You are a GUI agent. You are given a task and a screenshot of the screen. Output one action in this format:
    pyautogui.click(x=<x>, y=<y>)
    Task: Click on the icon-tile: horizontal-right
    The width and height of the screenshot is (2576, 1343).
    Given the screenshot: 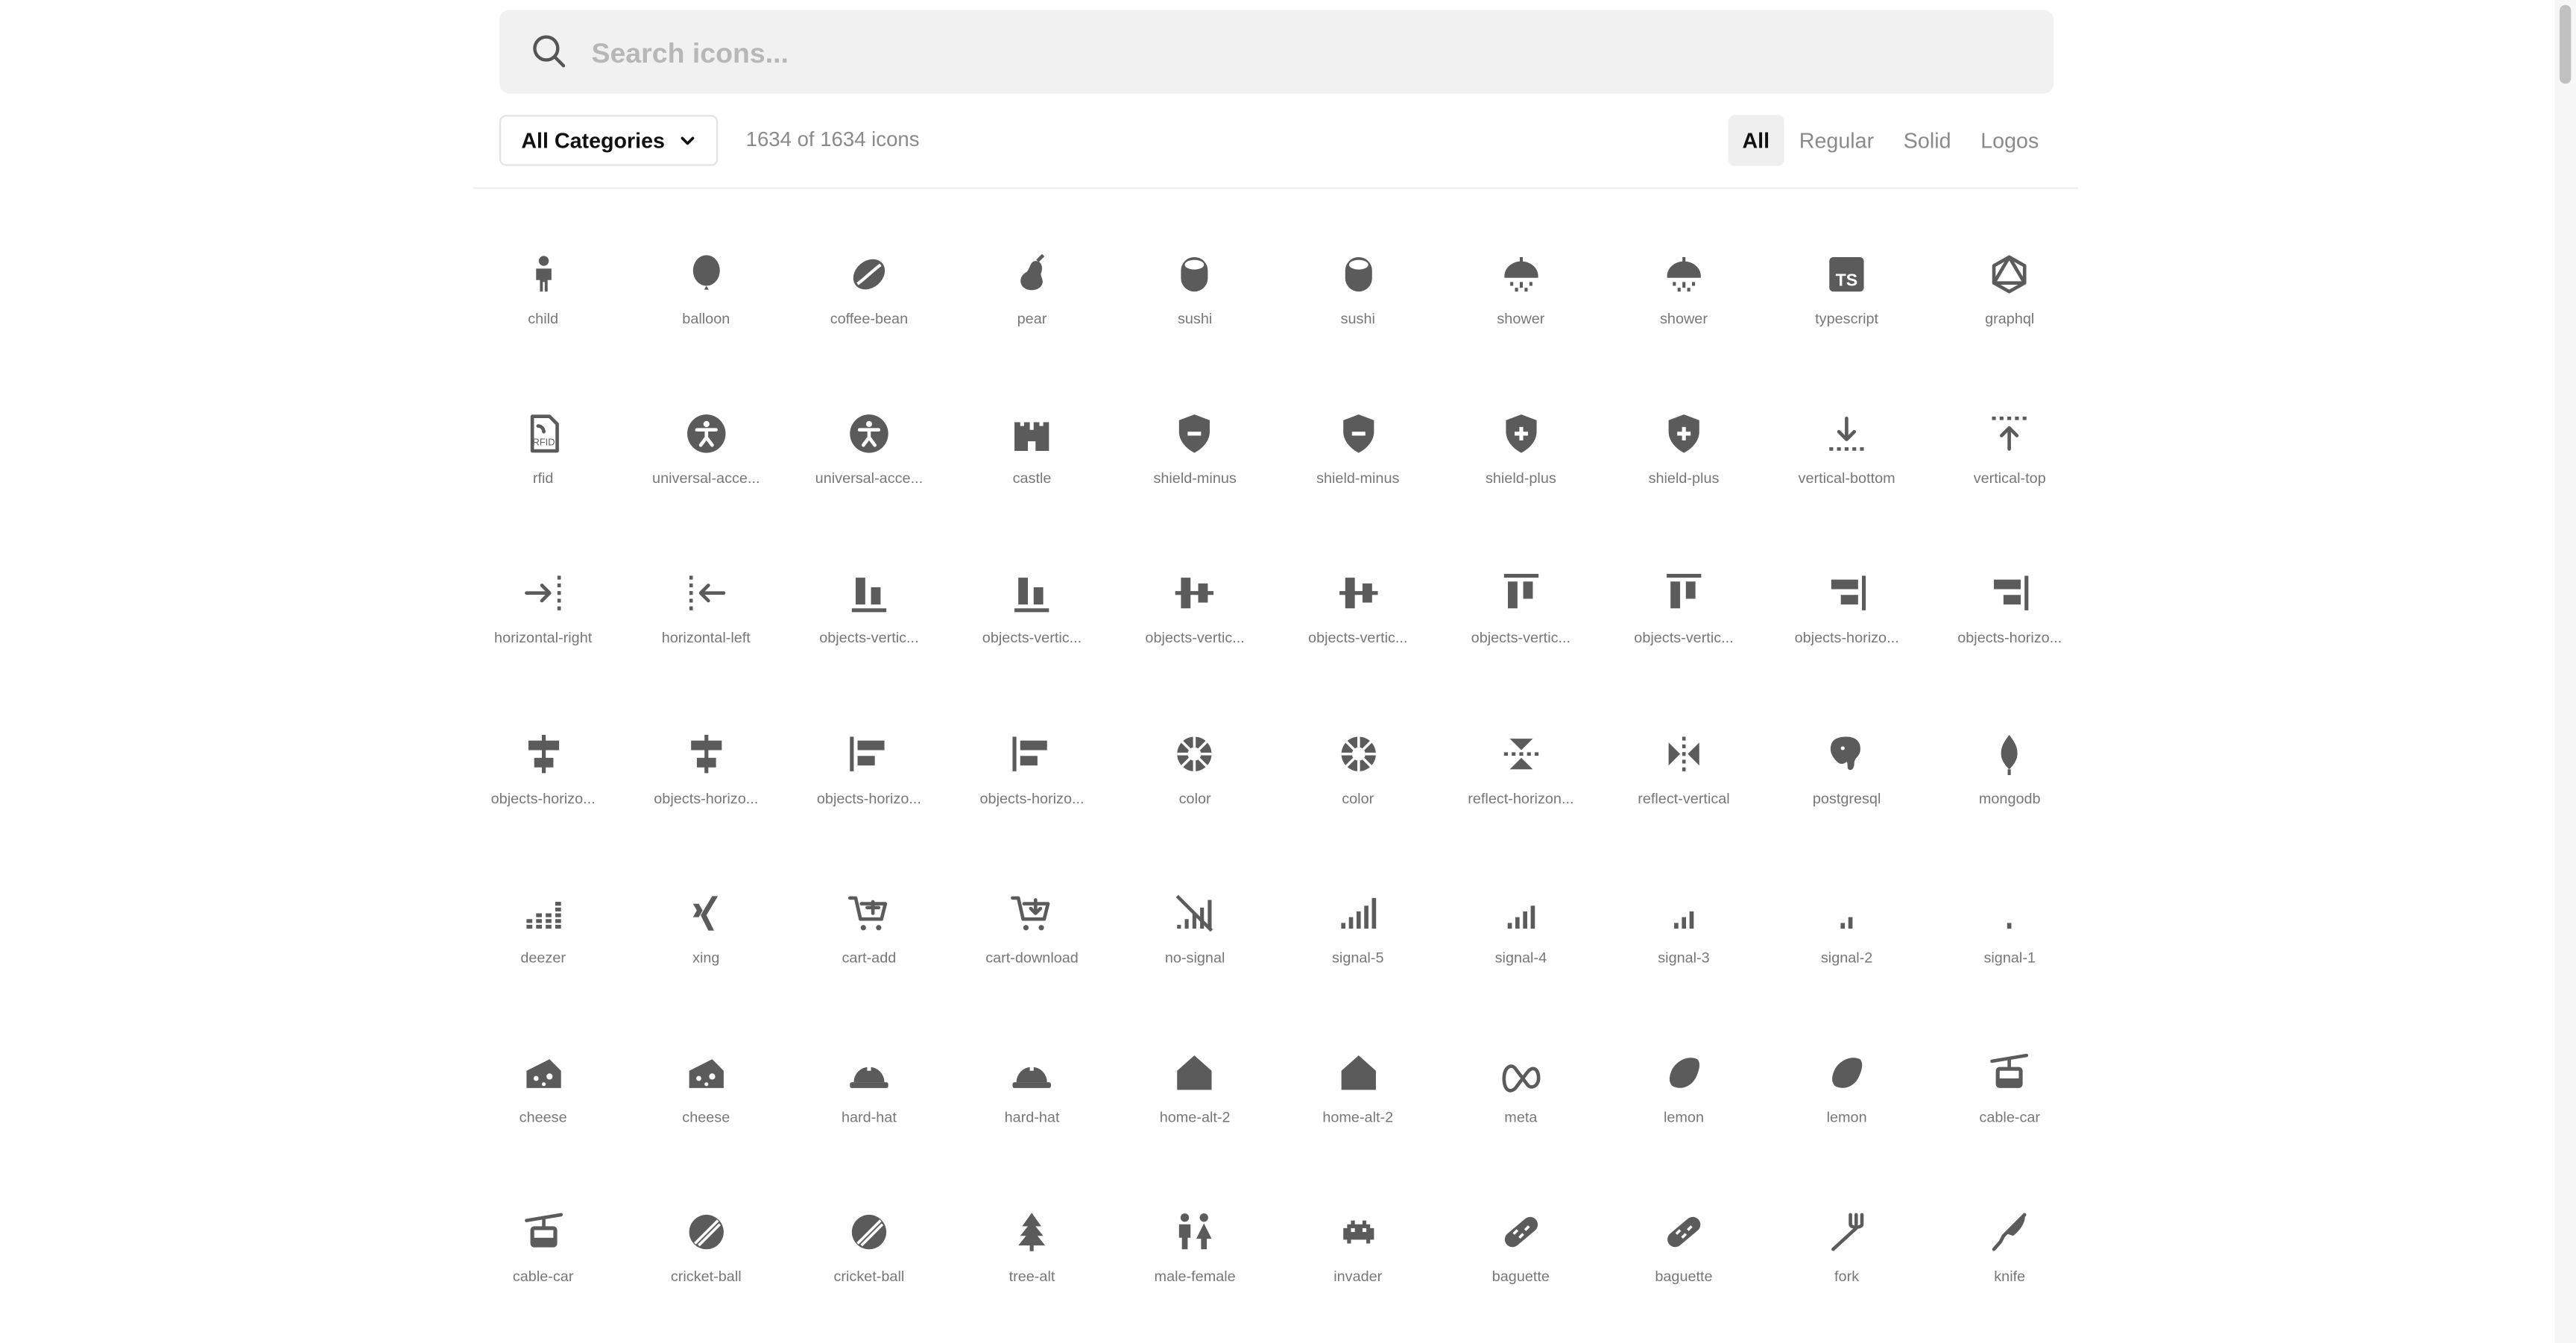 What is the action you would take?
    pyautogui.click(x=543, y=612)
    